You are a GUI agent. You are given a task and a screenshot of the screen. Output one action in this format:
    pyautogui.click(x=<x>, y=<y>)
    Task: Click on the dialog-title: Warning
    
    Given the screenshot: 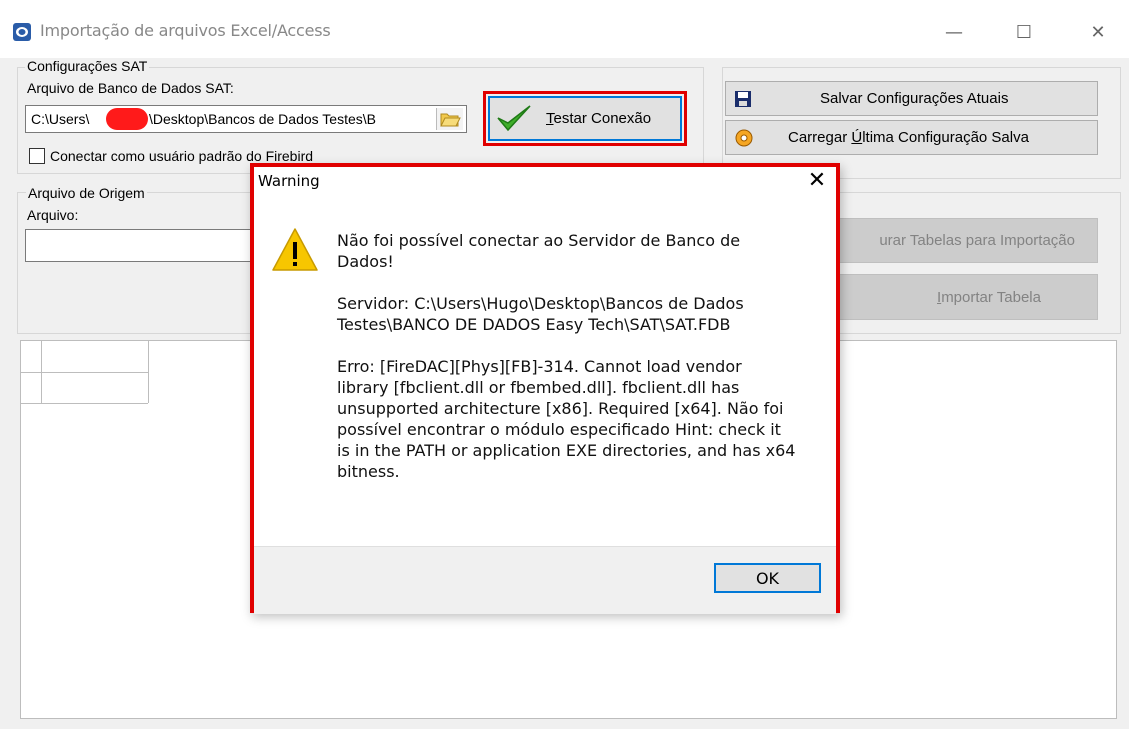 What is the action you would take?
    pyautogui.click(x=289, y=181)
    